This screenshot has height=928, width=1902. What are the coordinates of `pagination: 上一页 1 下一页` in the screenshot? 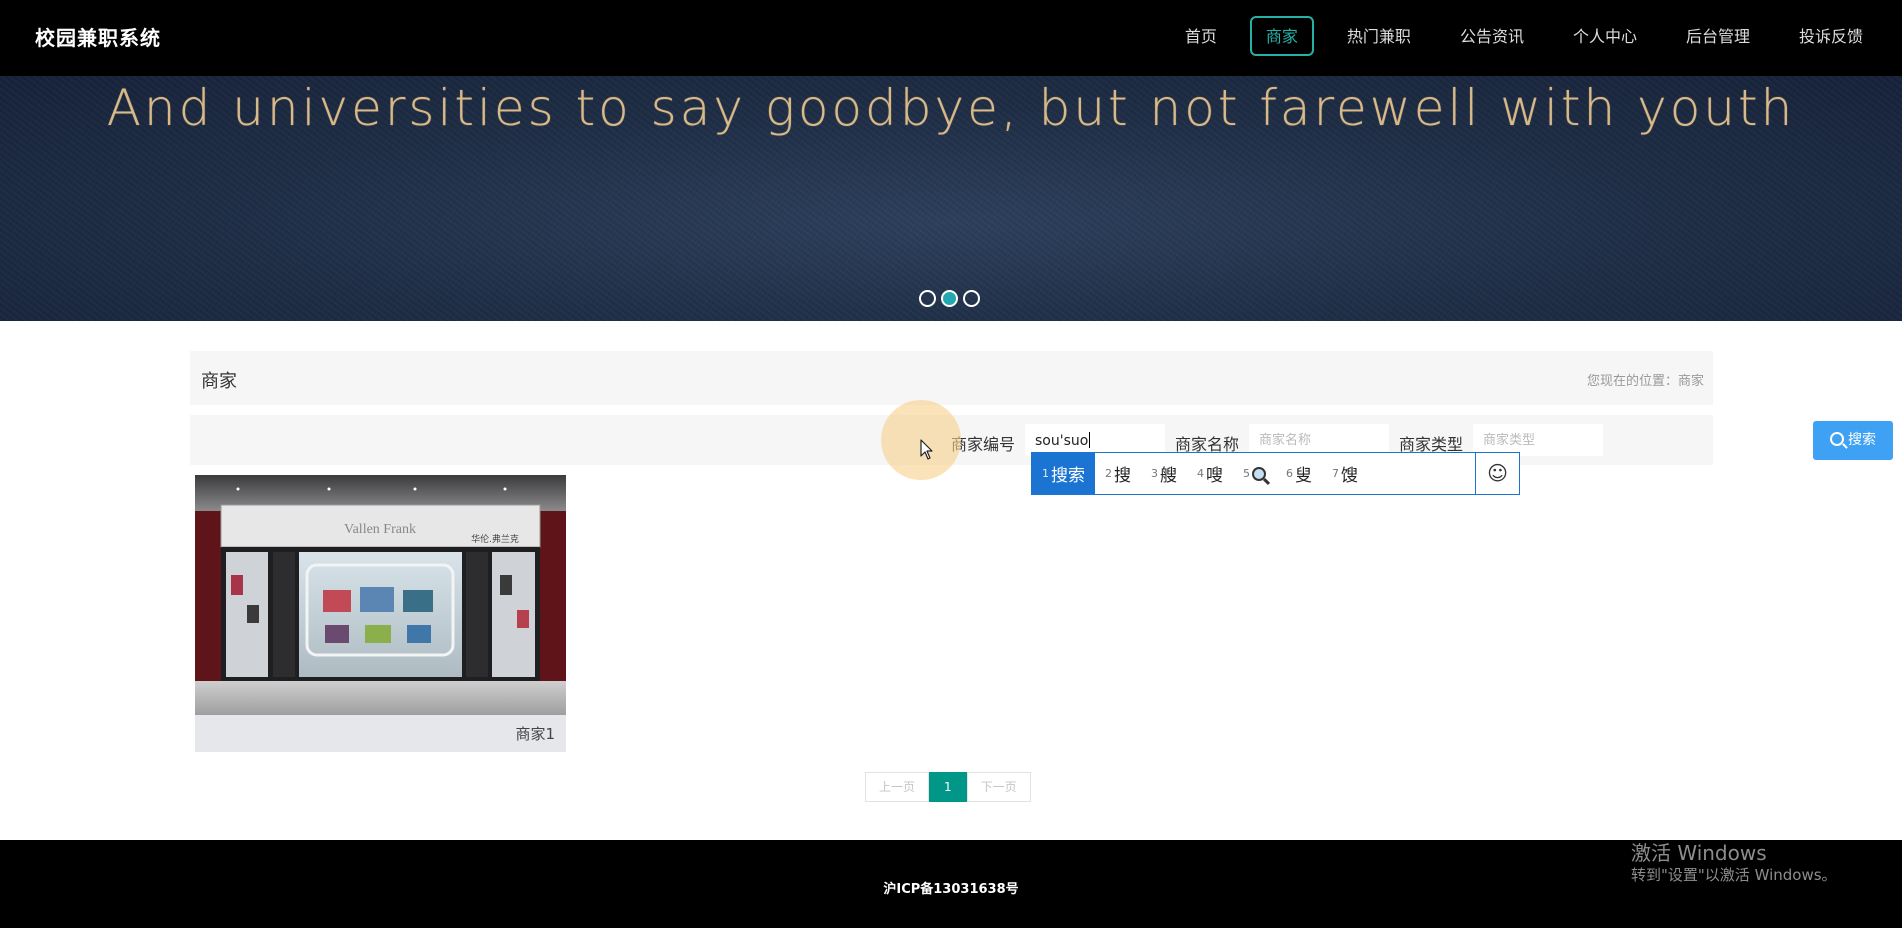 It's located at (948, 787).